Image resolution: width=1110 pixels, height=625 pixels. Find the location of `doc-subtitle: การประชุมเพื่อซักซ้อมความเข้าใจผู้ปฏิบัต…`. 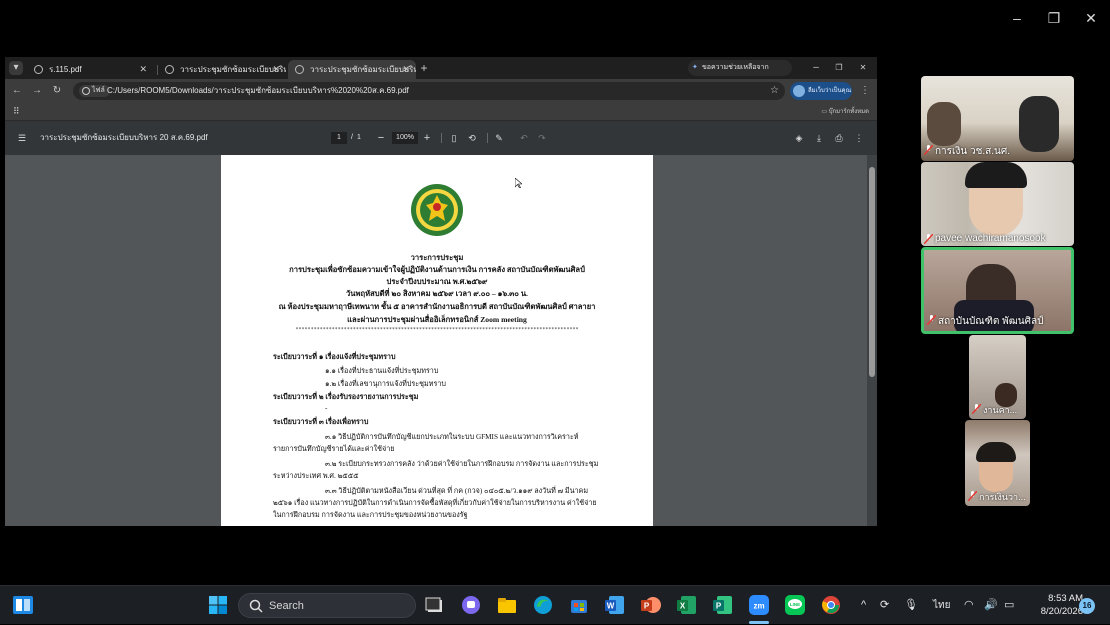

doc-subtitle: การประชุมเพื่อซักซ้อมความเข้าใจผู้ปฏิบัต… is located at coordinates (437, 269).